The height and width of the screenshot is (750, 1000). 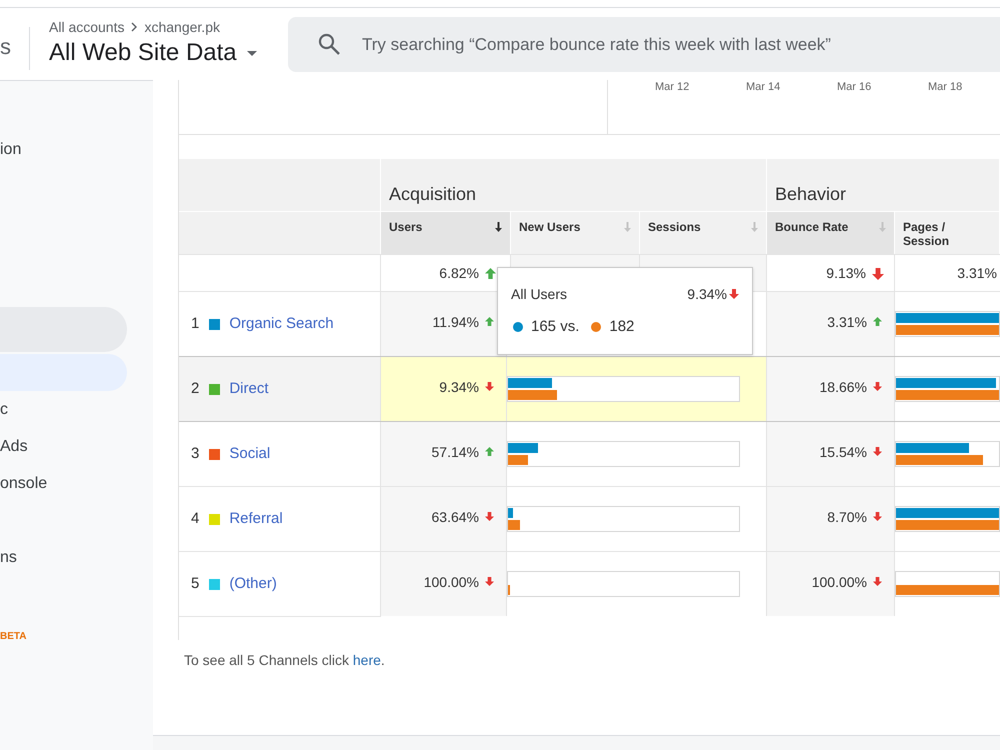 I want to click on metric-value: 9.13%, so click(x=846, y=273).